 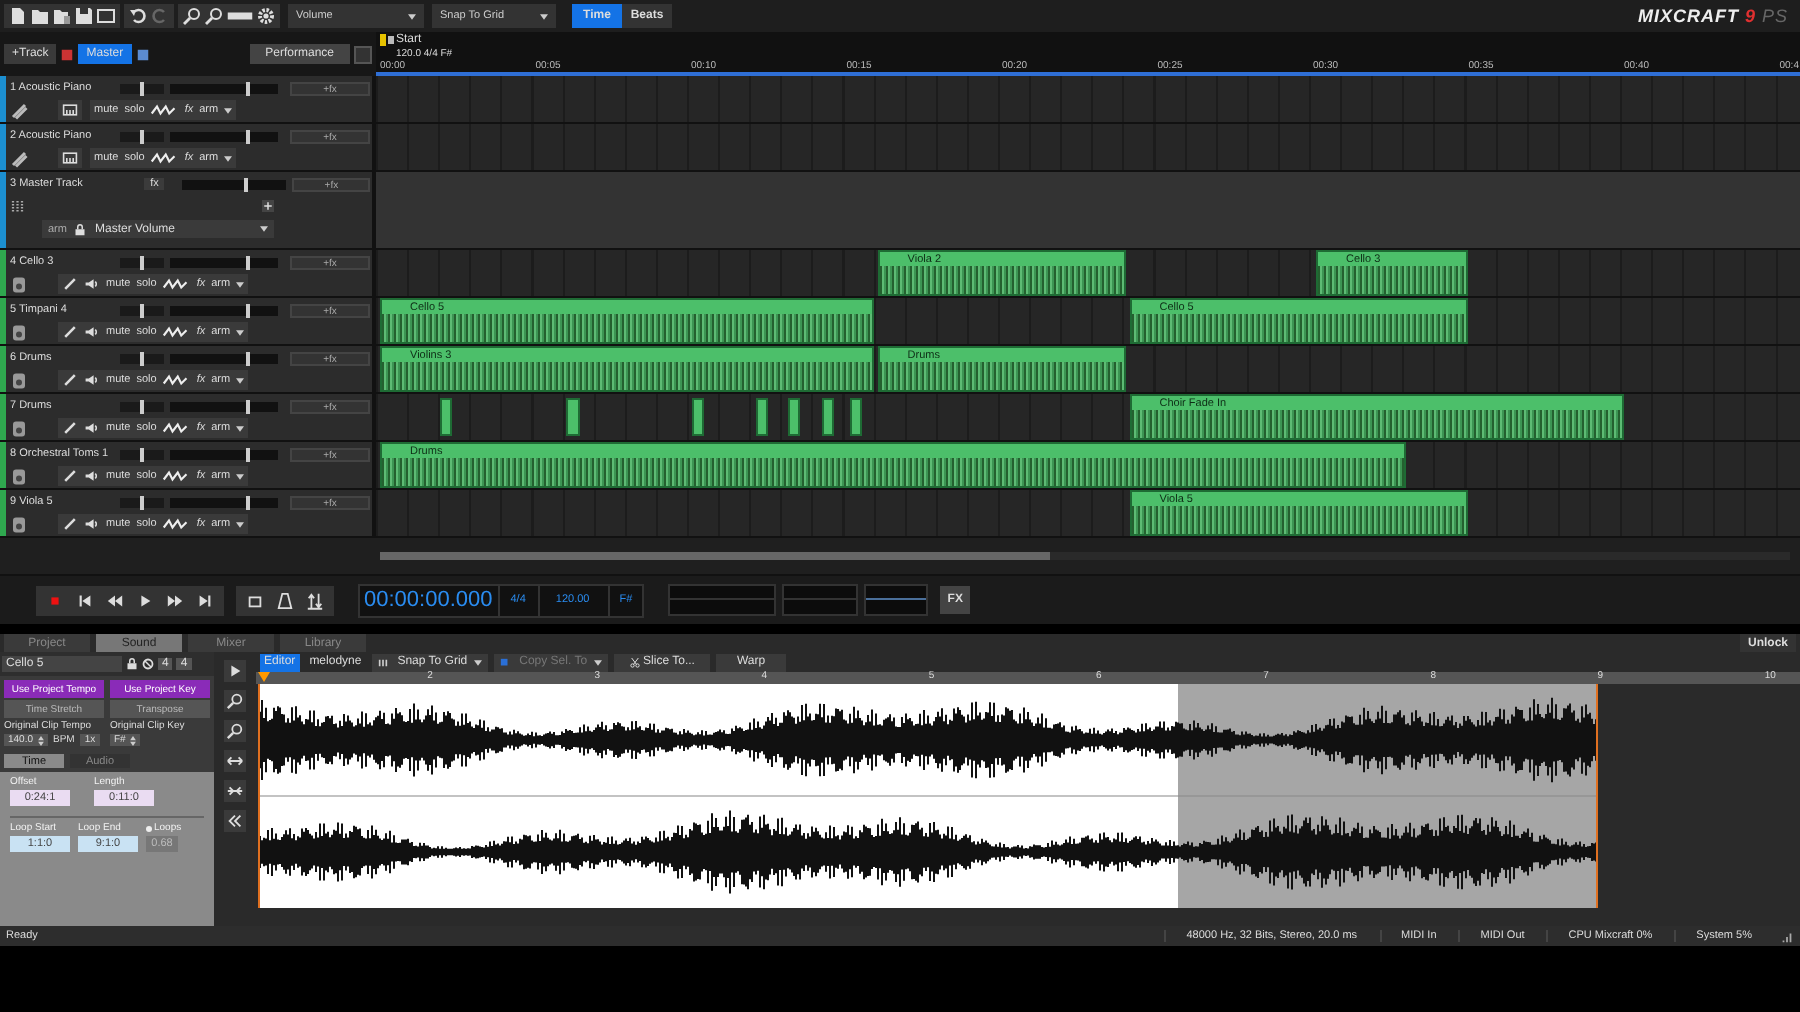 What do you see at coordinates (315, 600) in the screenshot?
I see `arrows-icon` at bounding box center [315, 600].